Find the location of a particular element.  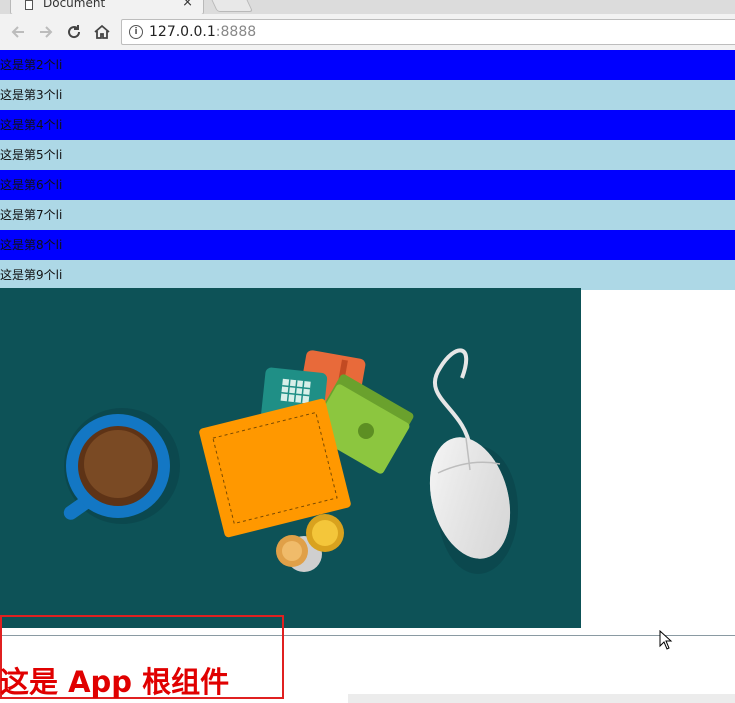

arrow-left-icon is located at coordinates (17, 32).